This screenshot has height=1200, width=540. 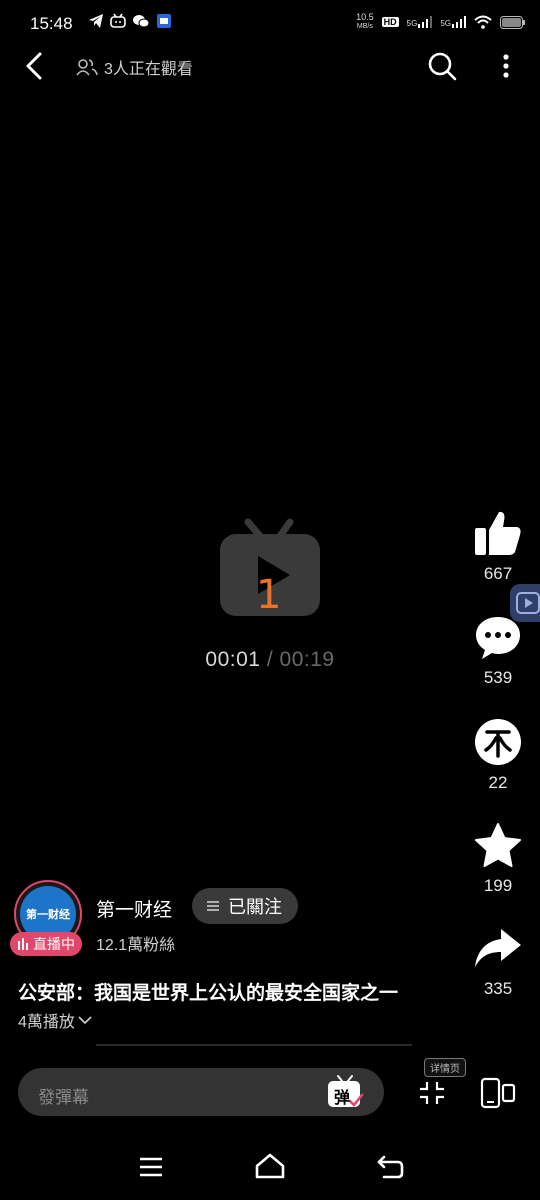 What do you see at coordinates (432, 1093) in the screenshot?
I see `collapse-fullscreen-button` at bounding box center [432, 1093].